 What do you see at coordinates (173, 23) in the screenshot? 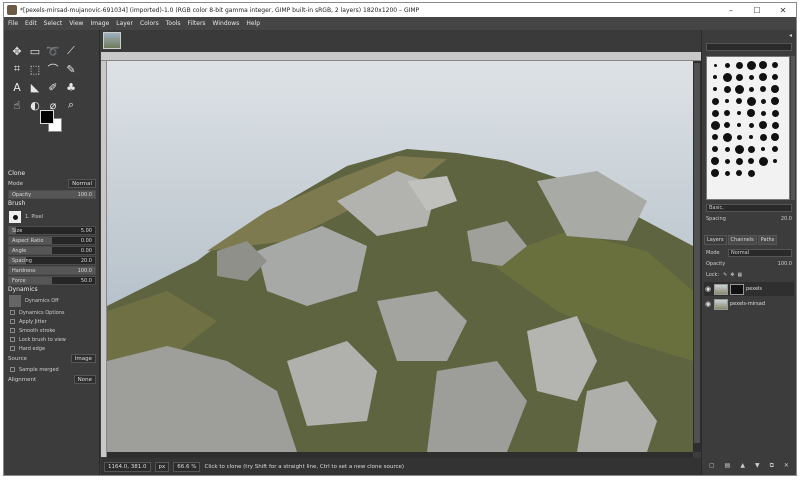
I see `menu-tools: Tools` at bounding box center [173, 23].